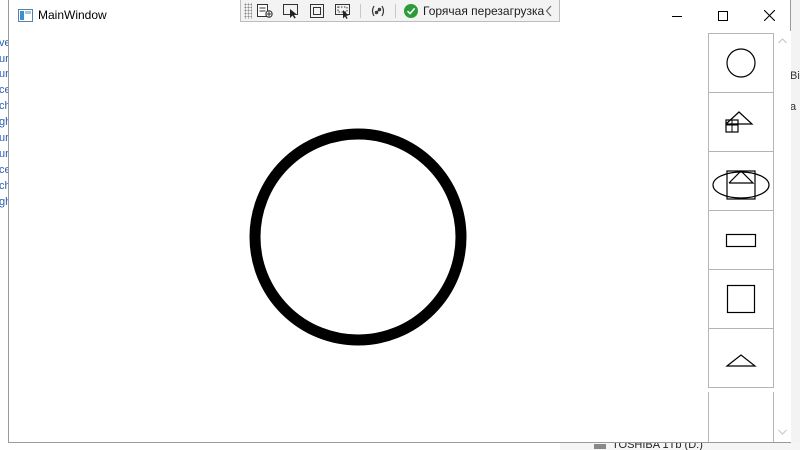 This screenshot has width=800, height=450. I want to click on house-shape-icon, so click(739, 122).